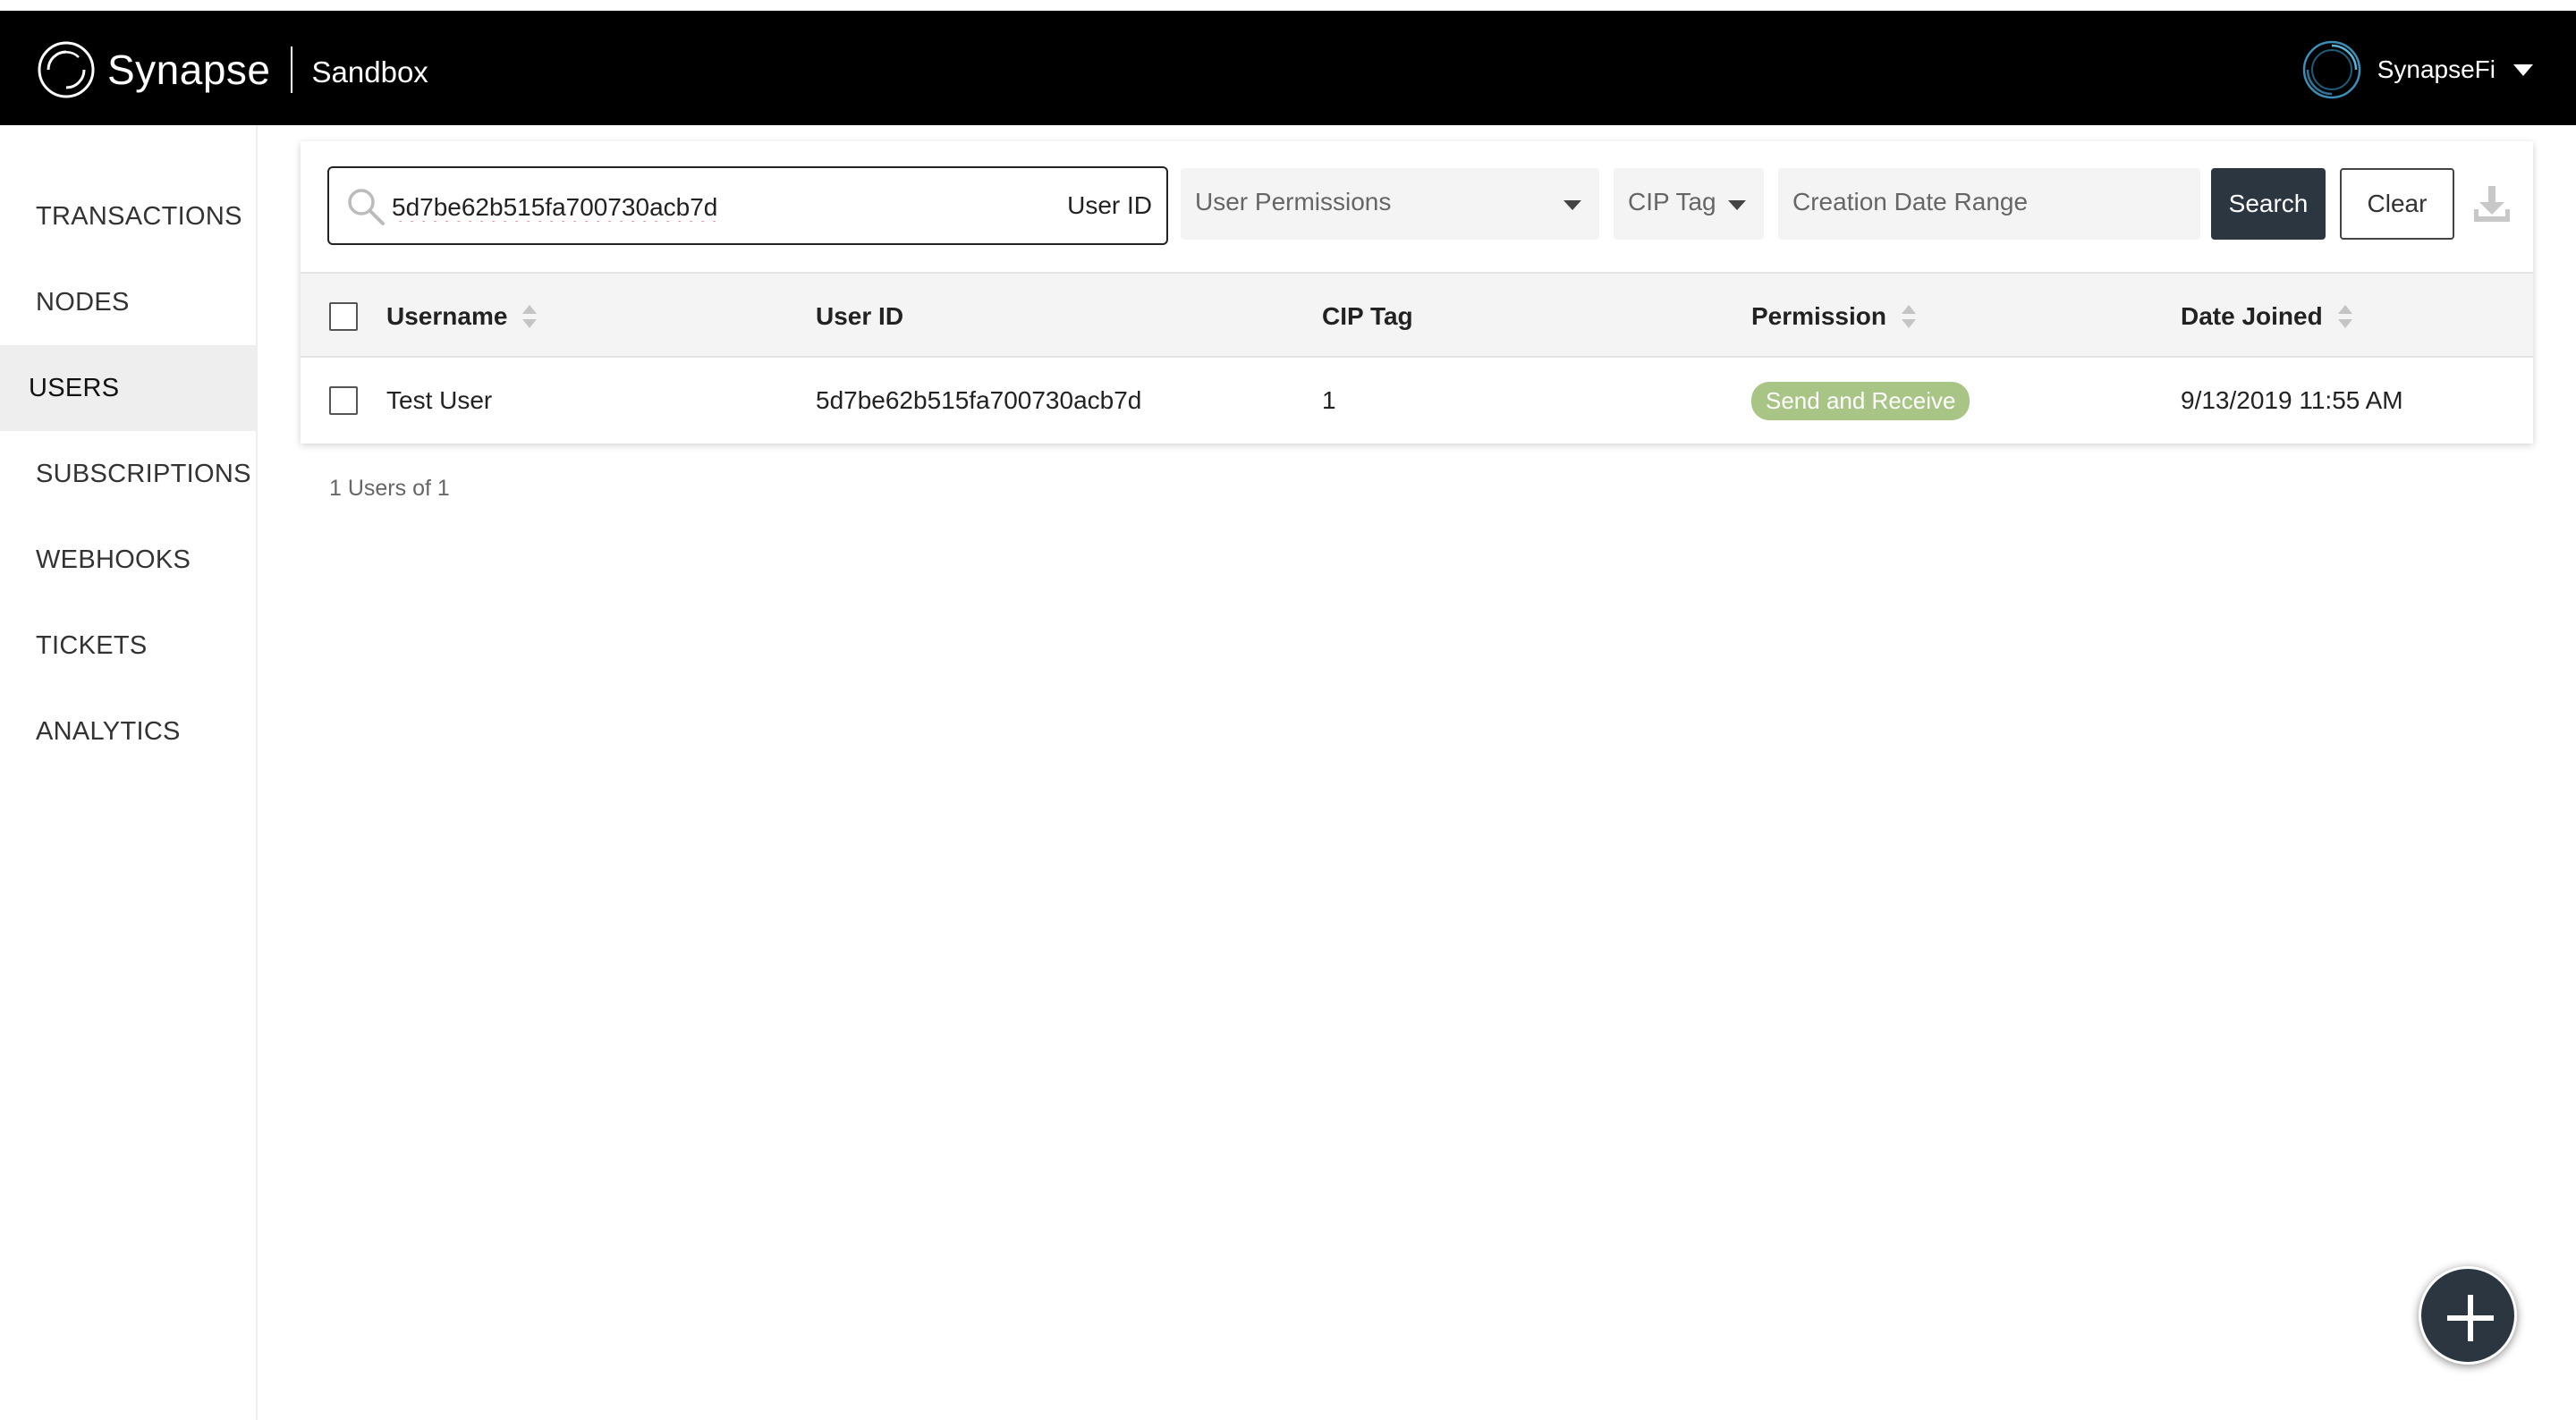  I want to click on sidebar-item-transactions: TRANSACTIONS, so click(128, 216).